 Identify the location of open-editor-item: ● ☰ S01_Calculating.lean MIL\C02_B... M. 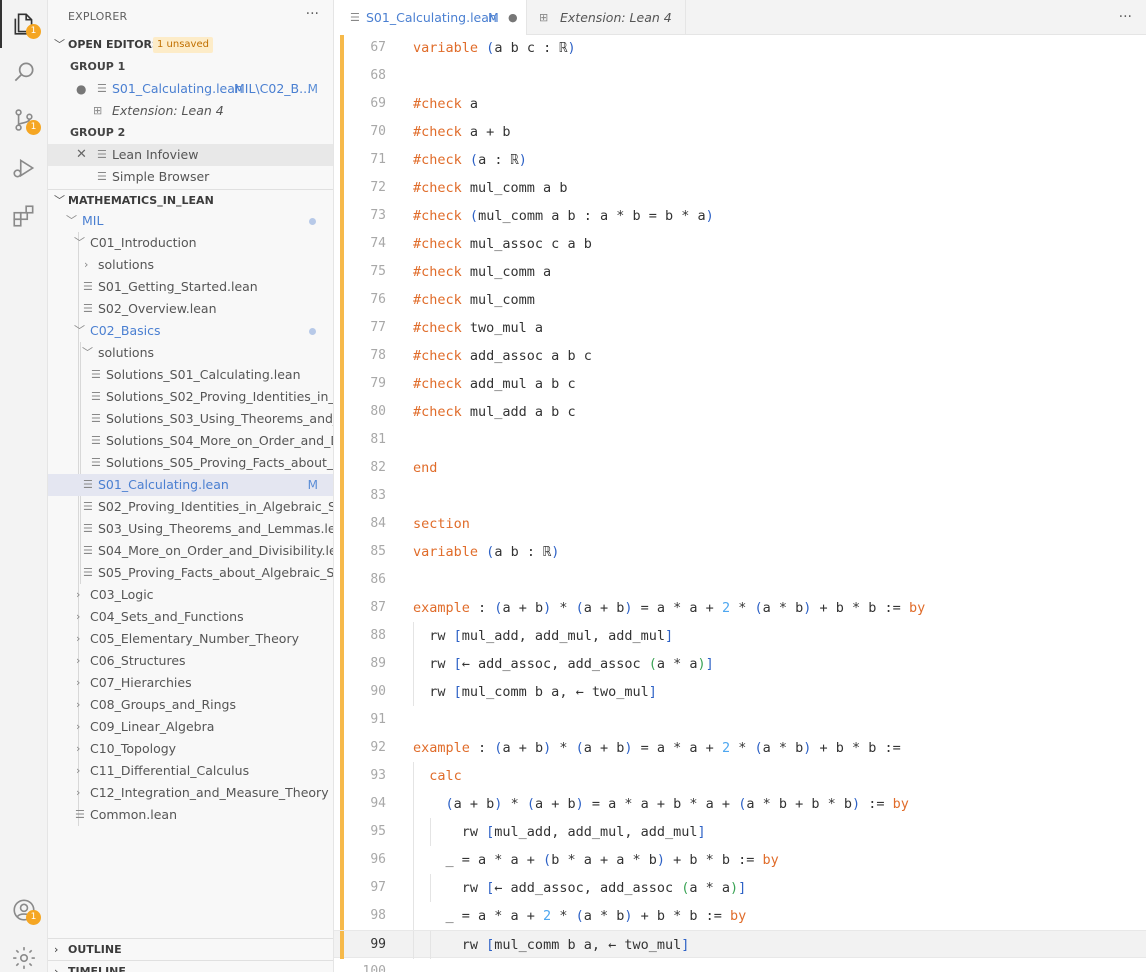
(190, 89).